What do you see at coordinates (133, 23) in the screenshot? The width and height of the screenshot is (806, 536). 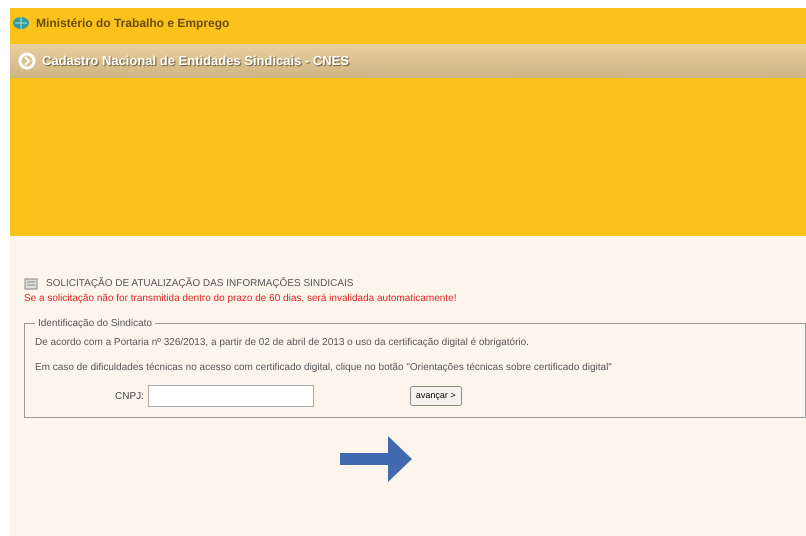 I see `ministry-name: Ministério do Trabalho e Emprego` at bounding box center [133, 23].